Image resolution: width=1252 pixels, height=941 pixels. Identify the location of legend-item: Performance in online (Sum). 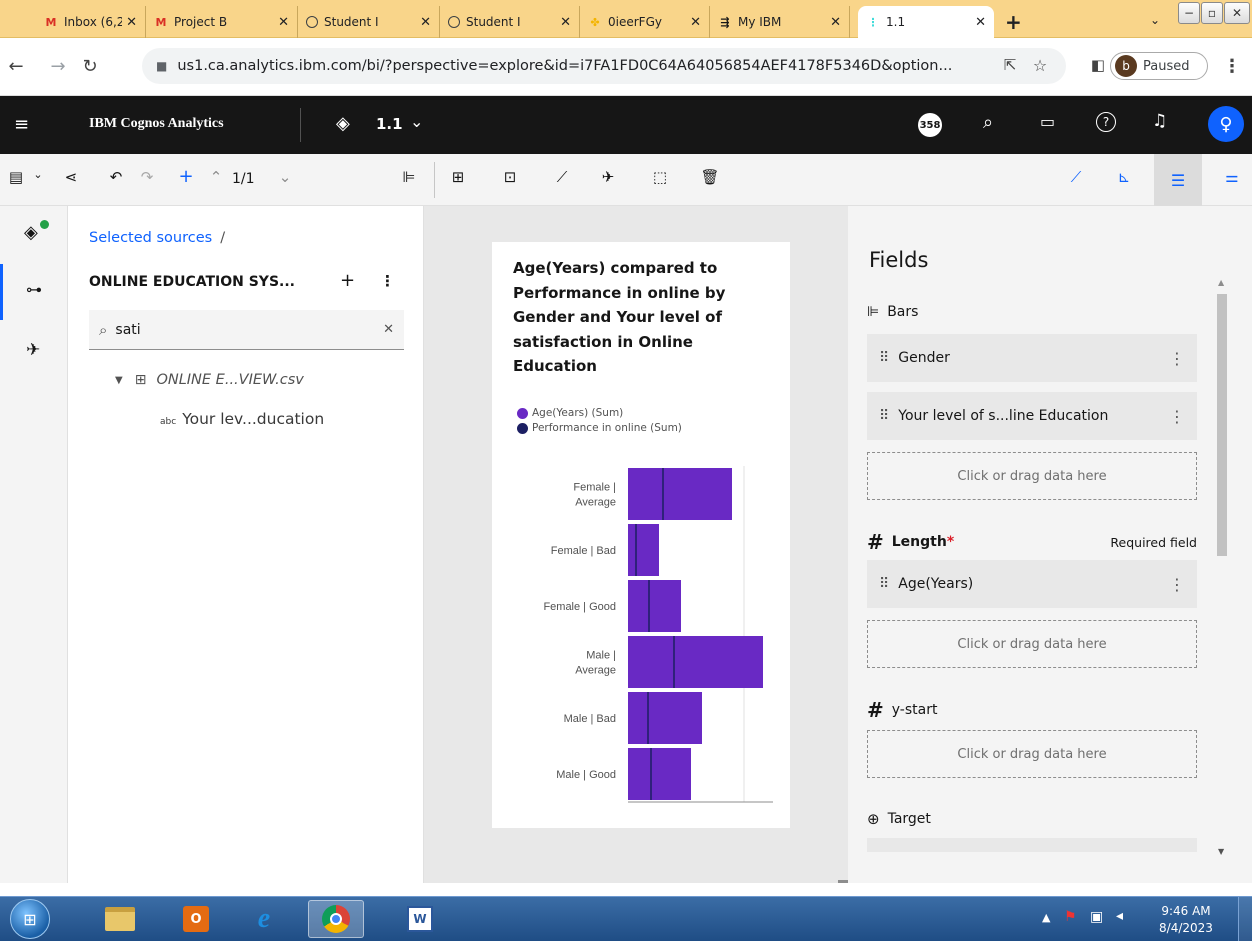
(599, 428).